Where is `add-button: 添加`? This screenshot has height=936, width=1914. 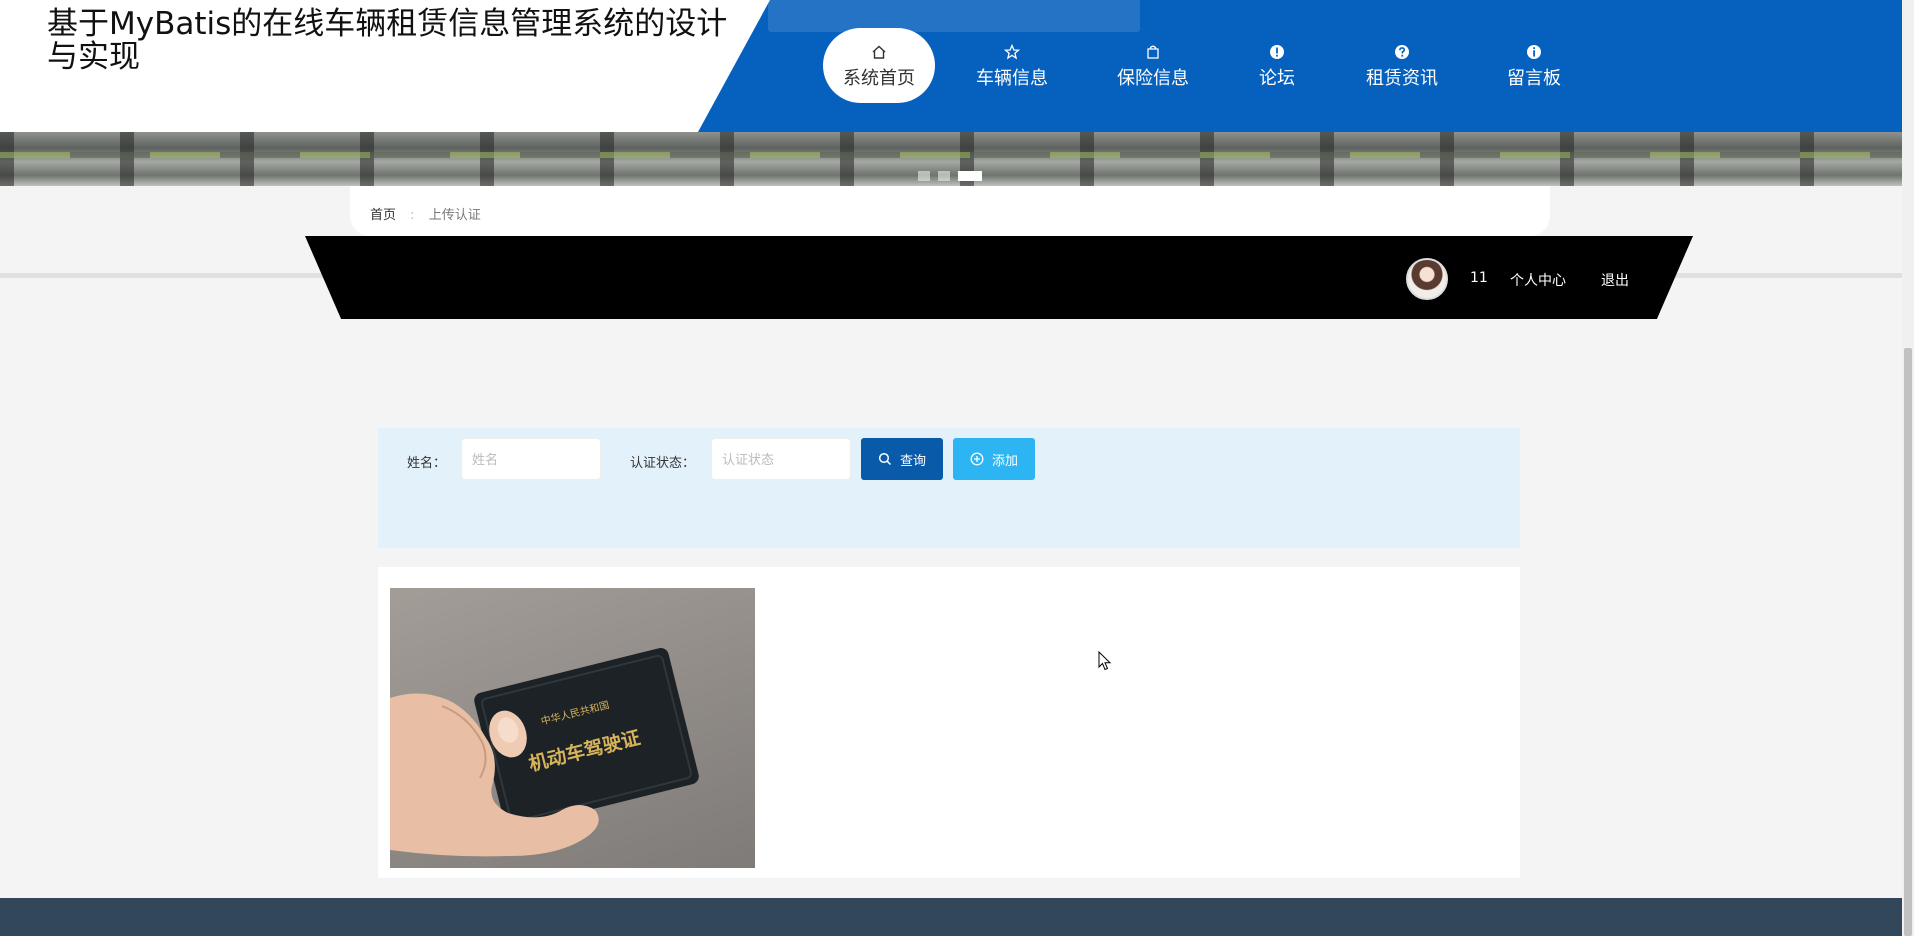
add-button: 添加 is located at coordinates (994, 459).